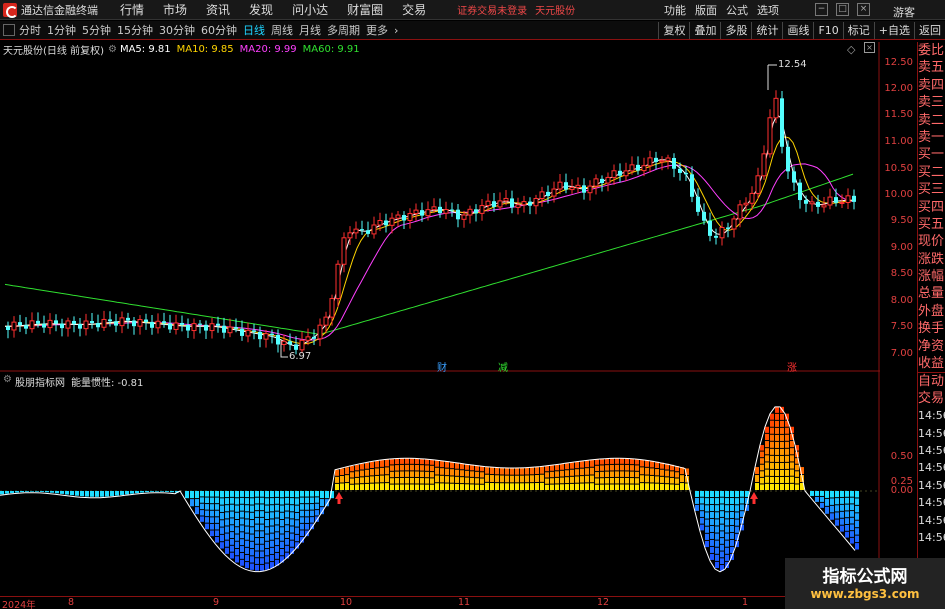 The image size is (945, 609). What do you see at coordinates (7, 381) in the screenshot?
I see `sub-settings-gear-icon: ⚙` at bounding box center [7, 381].